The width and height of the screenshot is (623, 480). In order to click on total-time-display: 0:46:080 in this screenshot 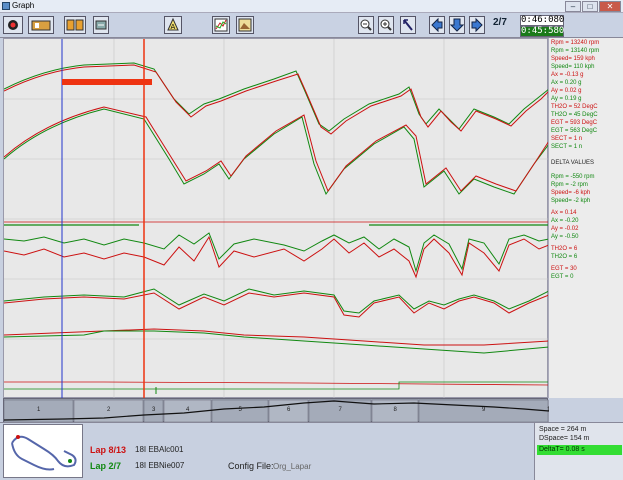, I will do `click(542, 20)`.